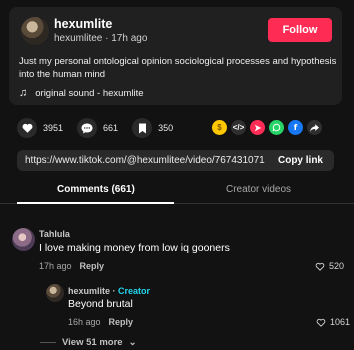  What do you see at coordinates (35, 31) in the screenshot?
I see `author-avatar` at bounding box center [35, 31].